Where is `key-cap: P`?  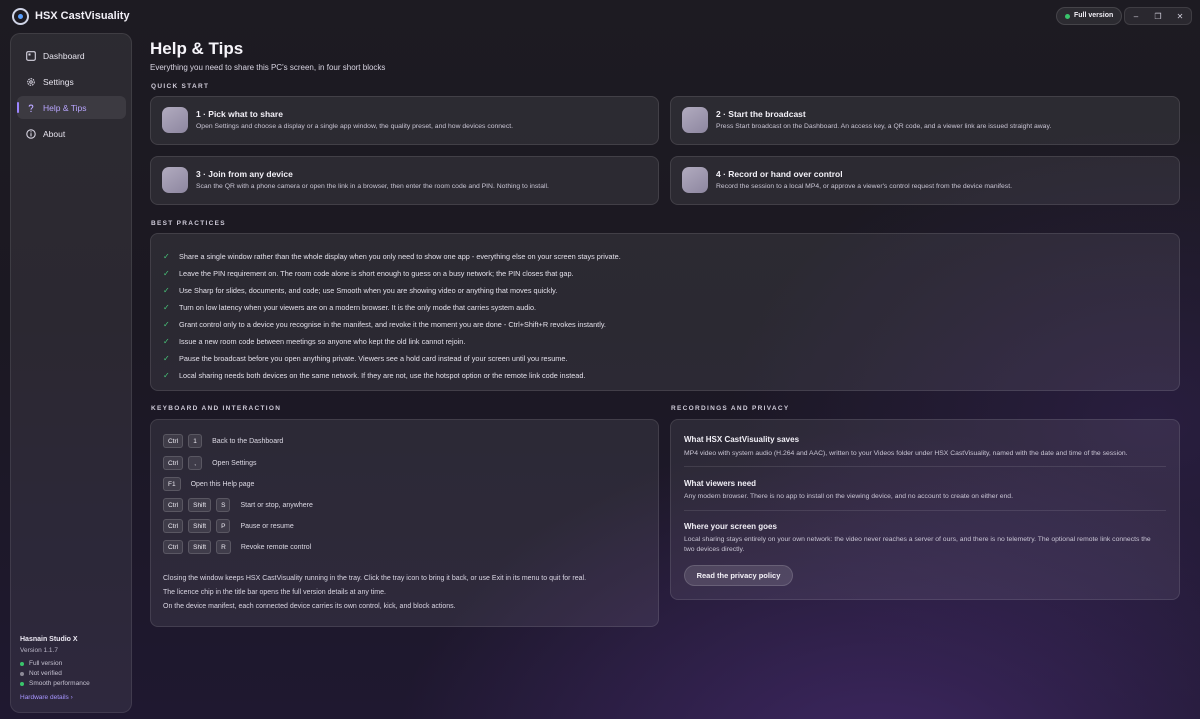
key-cap: P is located at coordinates (223, 526).